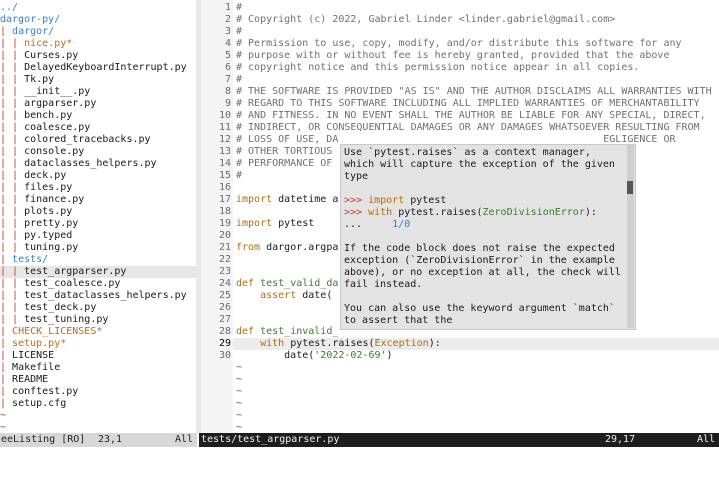  What do you see at coordinates (98, 320) in the screenshot?
I see `tree-file: | | test_tuning.py` at bounding box center [98, 320].